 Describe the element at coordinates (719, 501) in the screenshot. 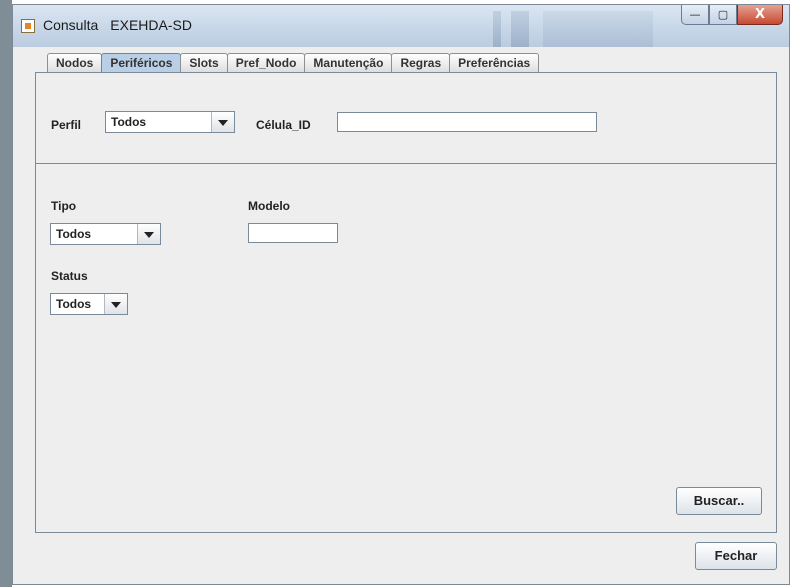

I see `buscar-button: Buscar..` at that location.